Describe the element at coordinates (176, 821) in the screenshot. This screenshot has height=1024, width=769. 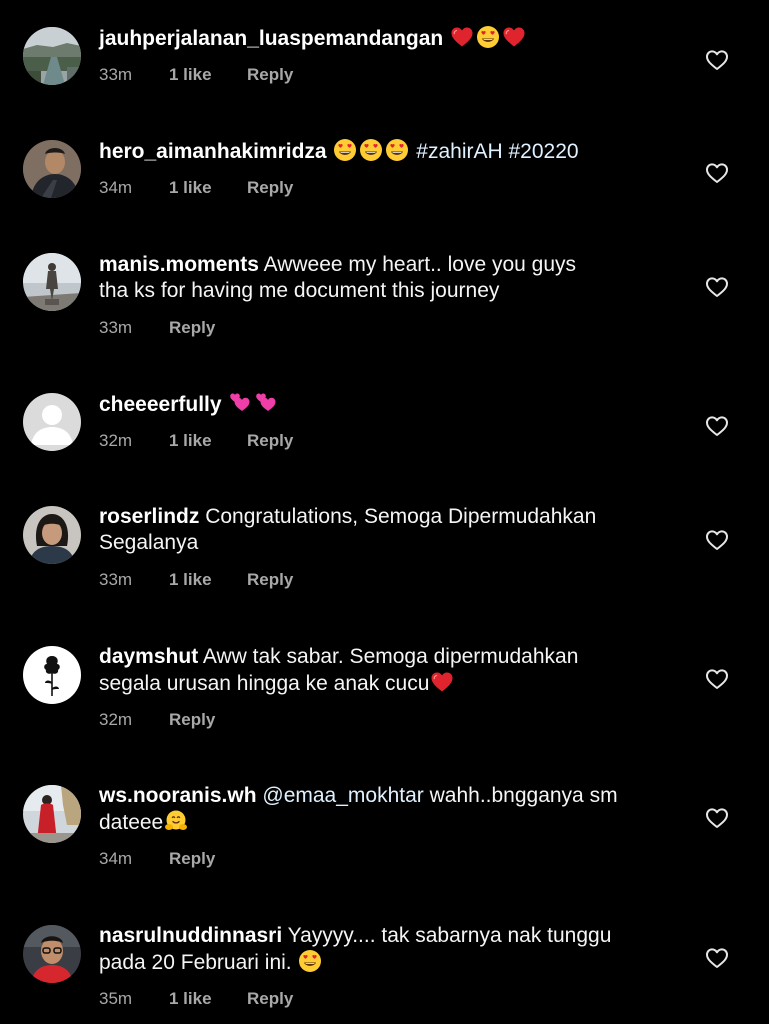
I see `hugging-face-emoji` at that location.